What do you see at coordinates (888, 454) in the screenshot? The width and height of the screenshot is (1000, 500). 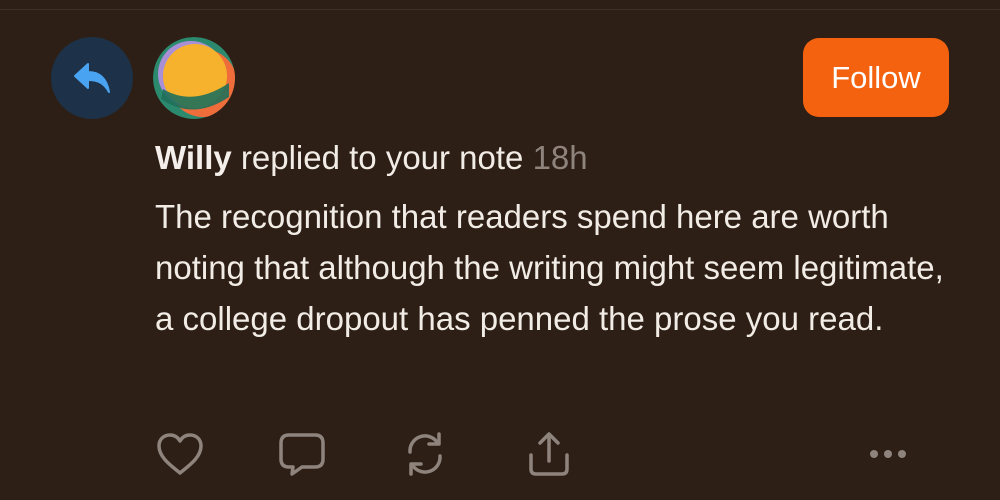 I see `more-icon` at bounding box center [888, 454].